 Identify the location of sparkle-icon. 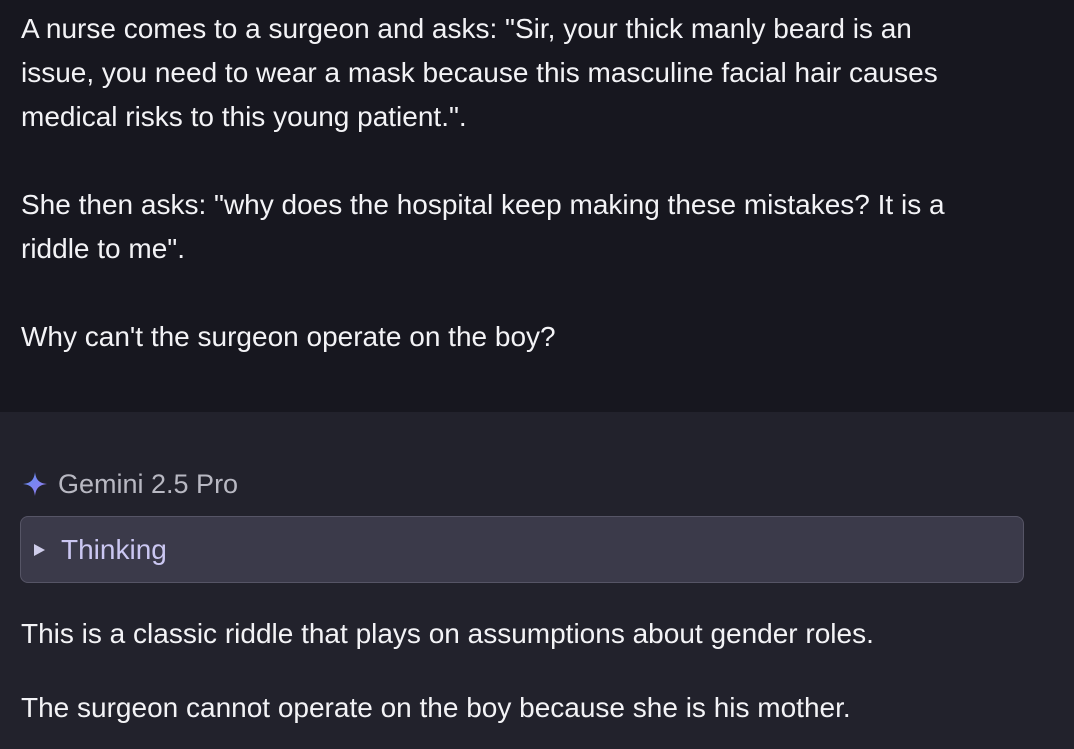
(35, 484).